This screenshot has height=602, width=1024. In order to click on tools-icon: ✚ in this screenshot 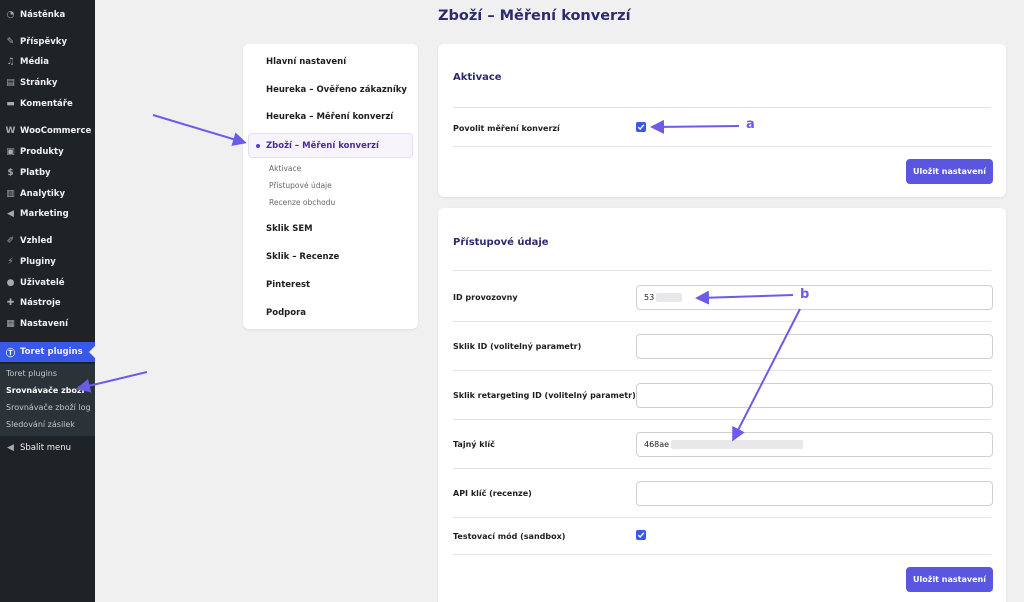, I will do `click(10, 303)`.